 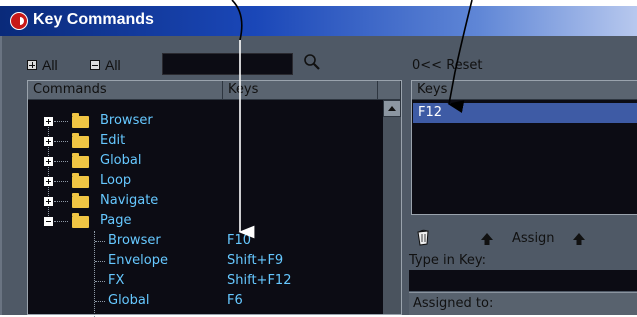 What do you see at coordinates (453, 303) in the screenshot?
I see `assigned-to-label: Assigned to:` at bounding box center [453, 303].